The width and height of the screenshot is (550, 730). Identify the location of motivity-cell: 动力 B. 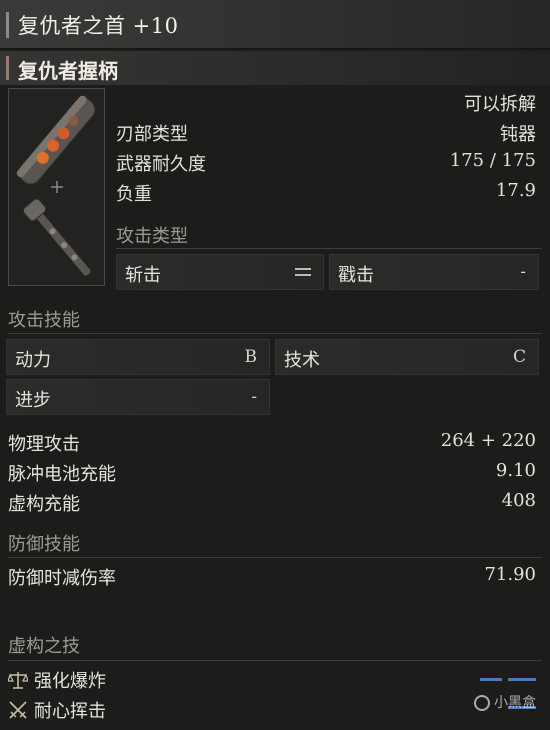
(138, 357).